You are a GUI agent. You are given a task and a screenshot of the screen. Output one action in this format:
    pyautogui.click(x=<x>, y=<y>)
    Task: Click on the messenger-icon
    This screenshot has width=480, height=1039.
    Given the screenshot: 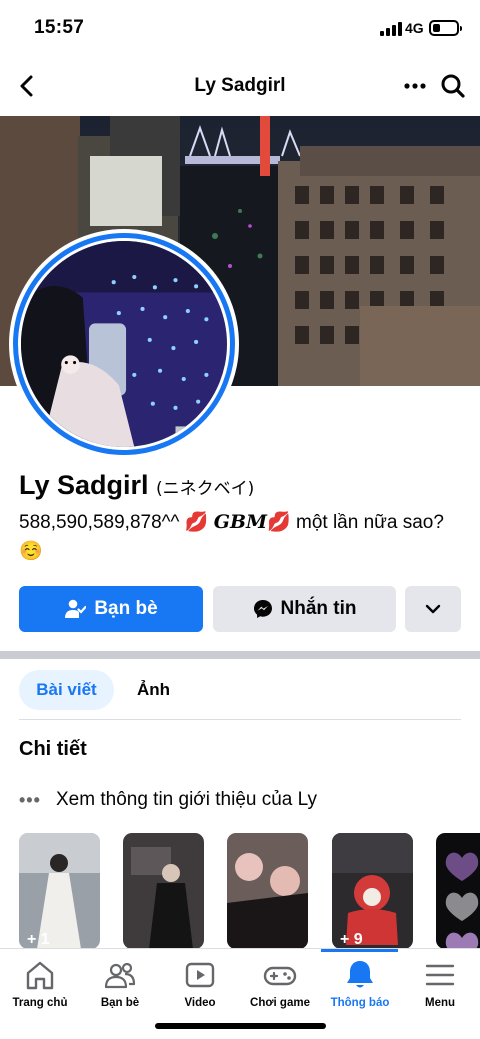 What is the action you would take?
    pyautogui.click(x=262, y=609)
    